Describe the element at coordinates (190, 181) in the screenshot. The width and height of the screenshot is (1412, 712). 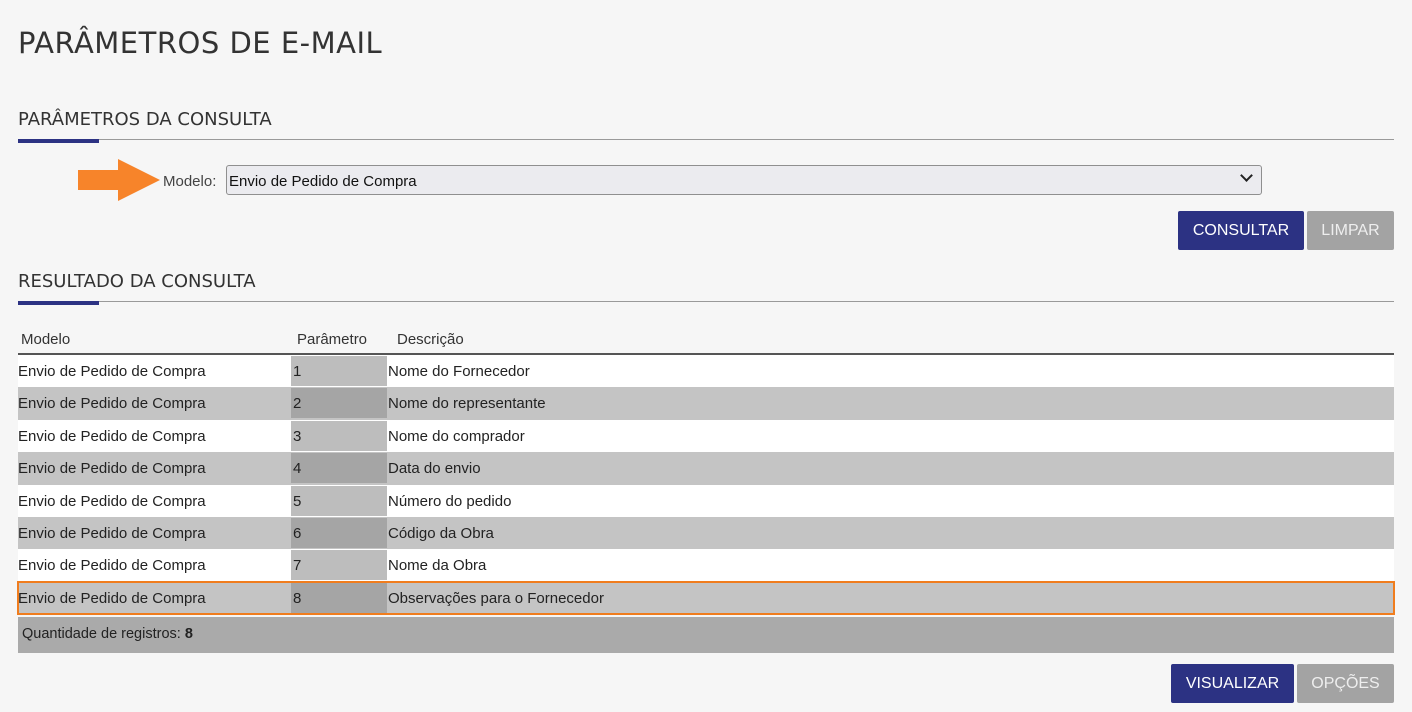
I see `model-label: Modelo:` at that location.